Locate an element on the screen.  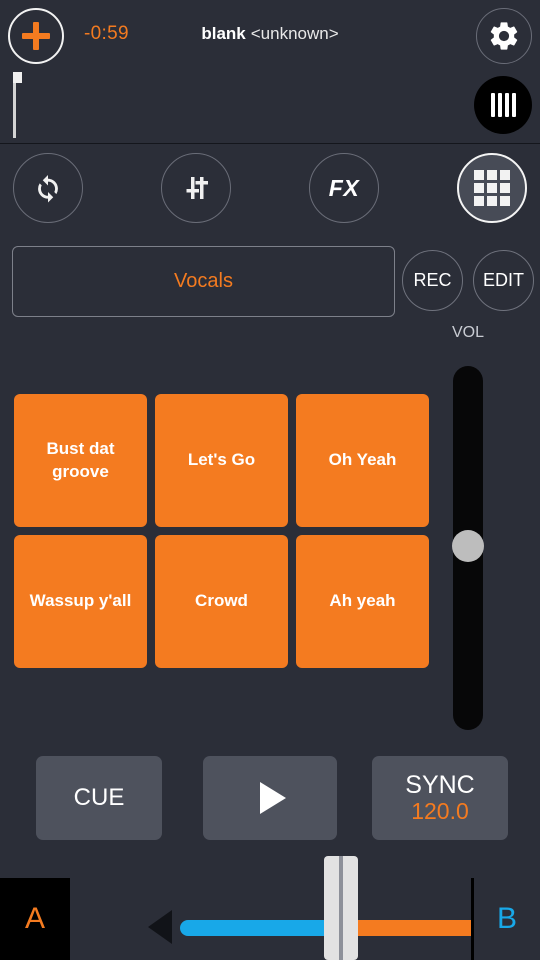
beat-bar-2-icon is located at coordinates (499, 105).